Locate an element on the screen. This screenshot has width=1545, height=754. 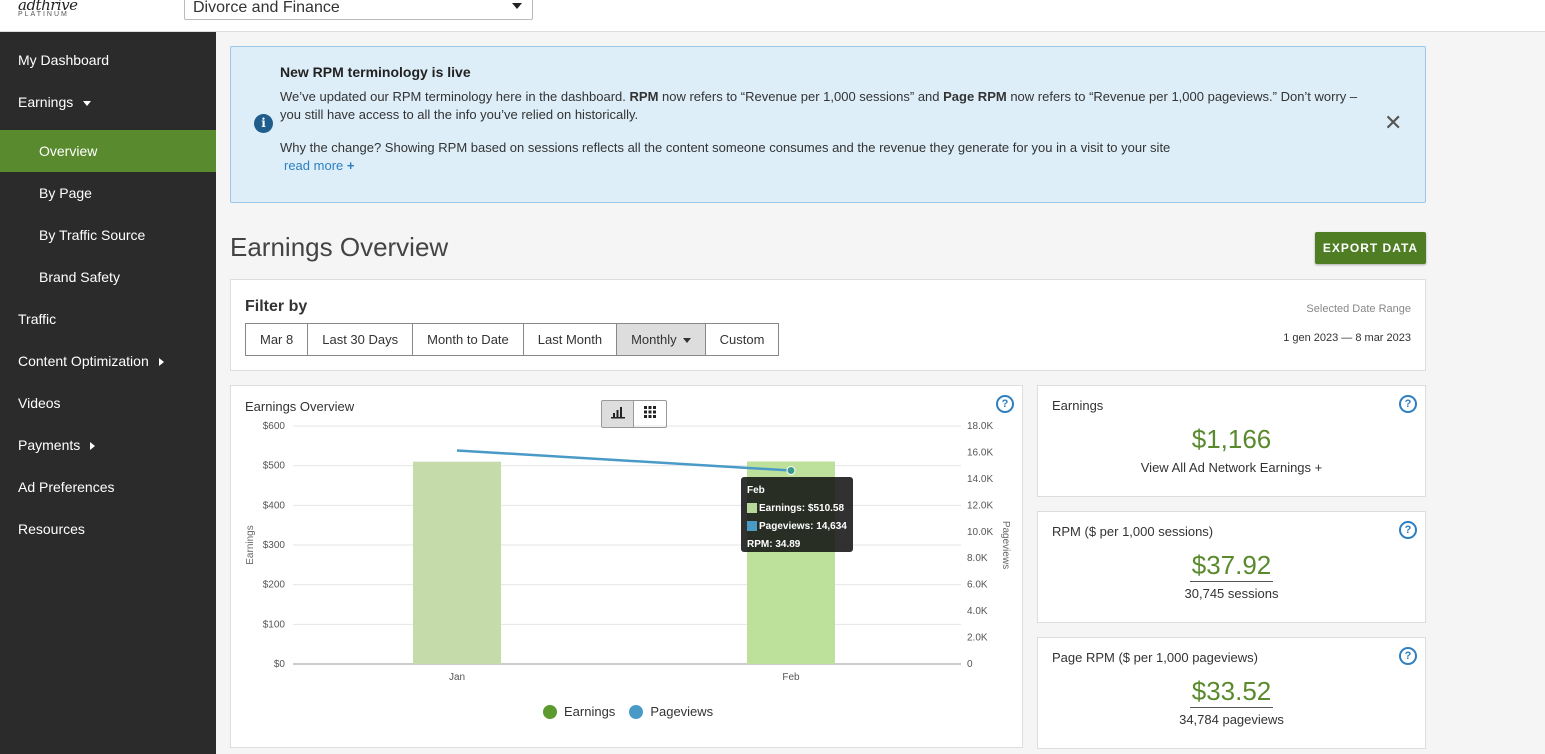
stat-value-earnings: $1,166 is located at coordinates (1231, 439).